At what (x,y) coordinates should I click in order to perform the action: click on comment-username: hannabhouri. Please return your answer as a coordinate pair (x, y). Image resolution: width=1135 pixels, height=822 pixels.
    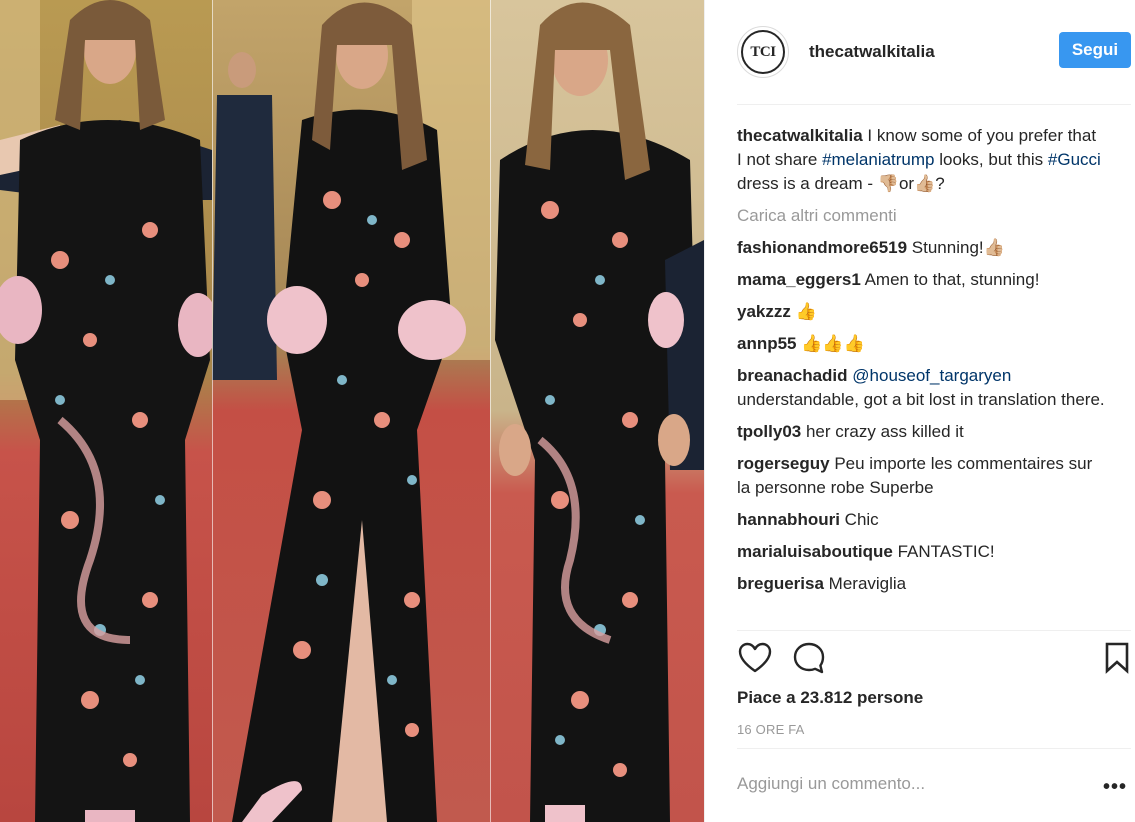
    Looking at the image, I should click on (788, 519).